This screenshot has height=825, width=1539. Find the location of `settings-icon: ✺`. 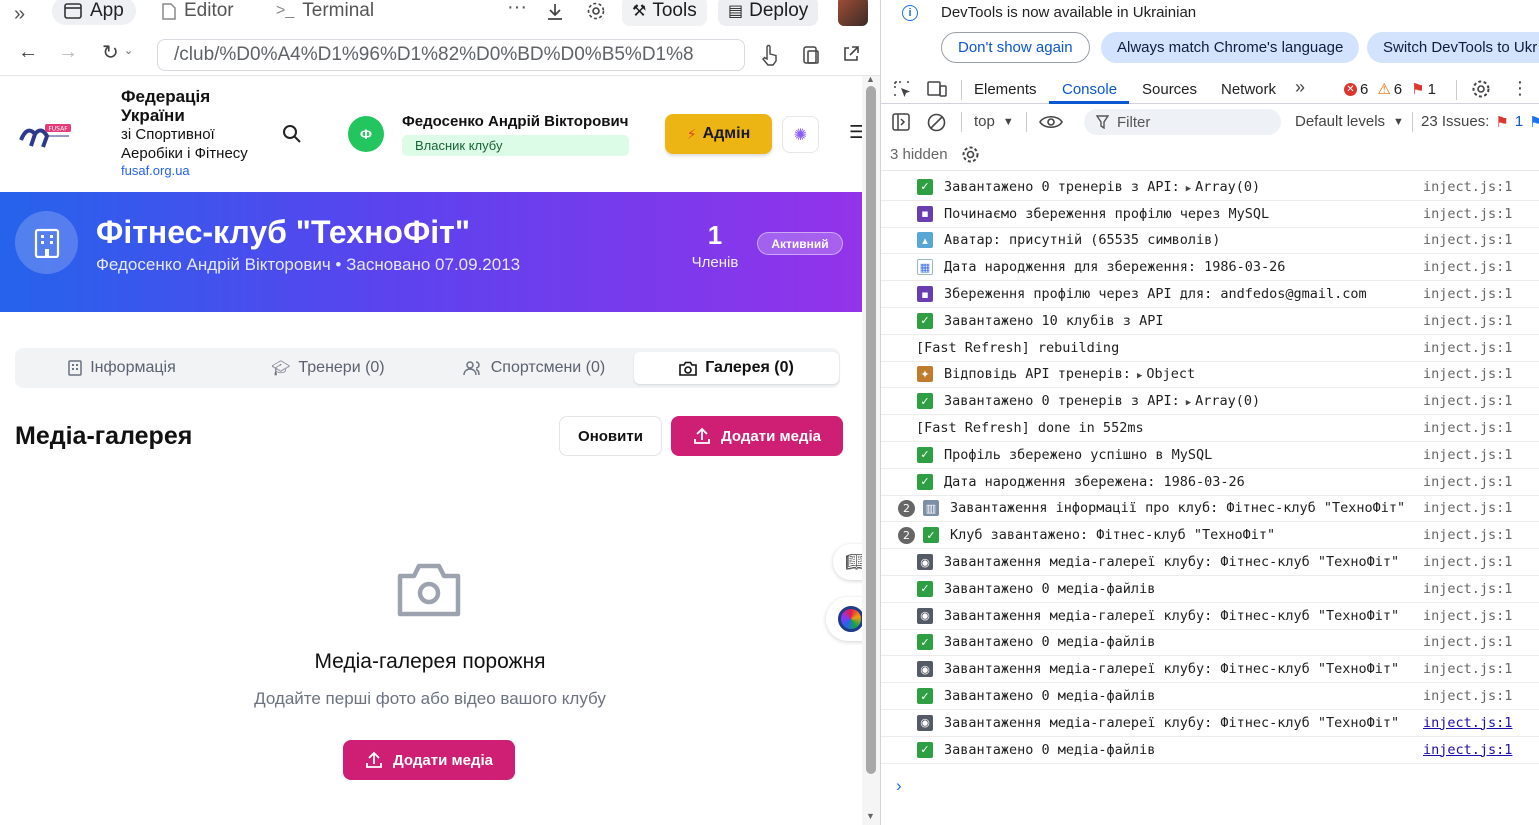

settings-icon: ✺ is located at coordinates (800, 134).